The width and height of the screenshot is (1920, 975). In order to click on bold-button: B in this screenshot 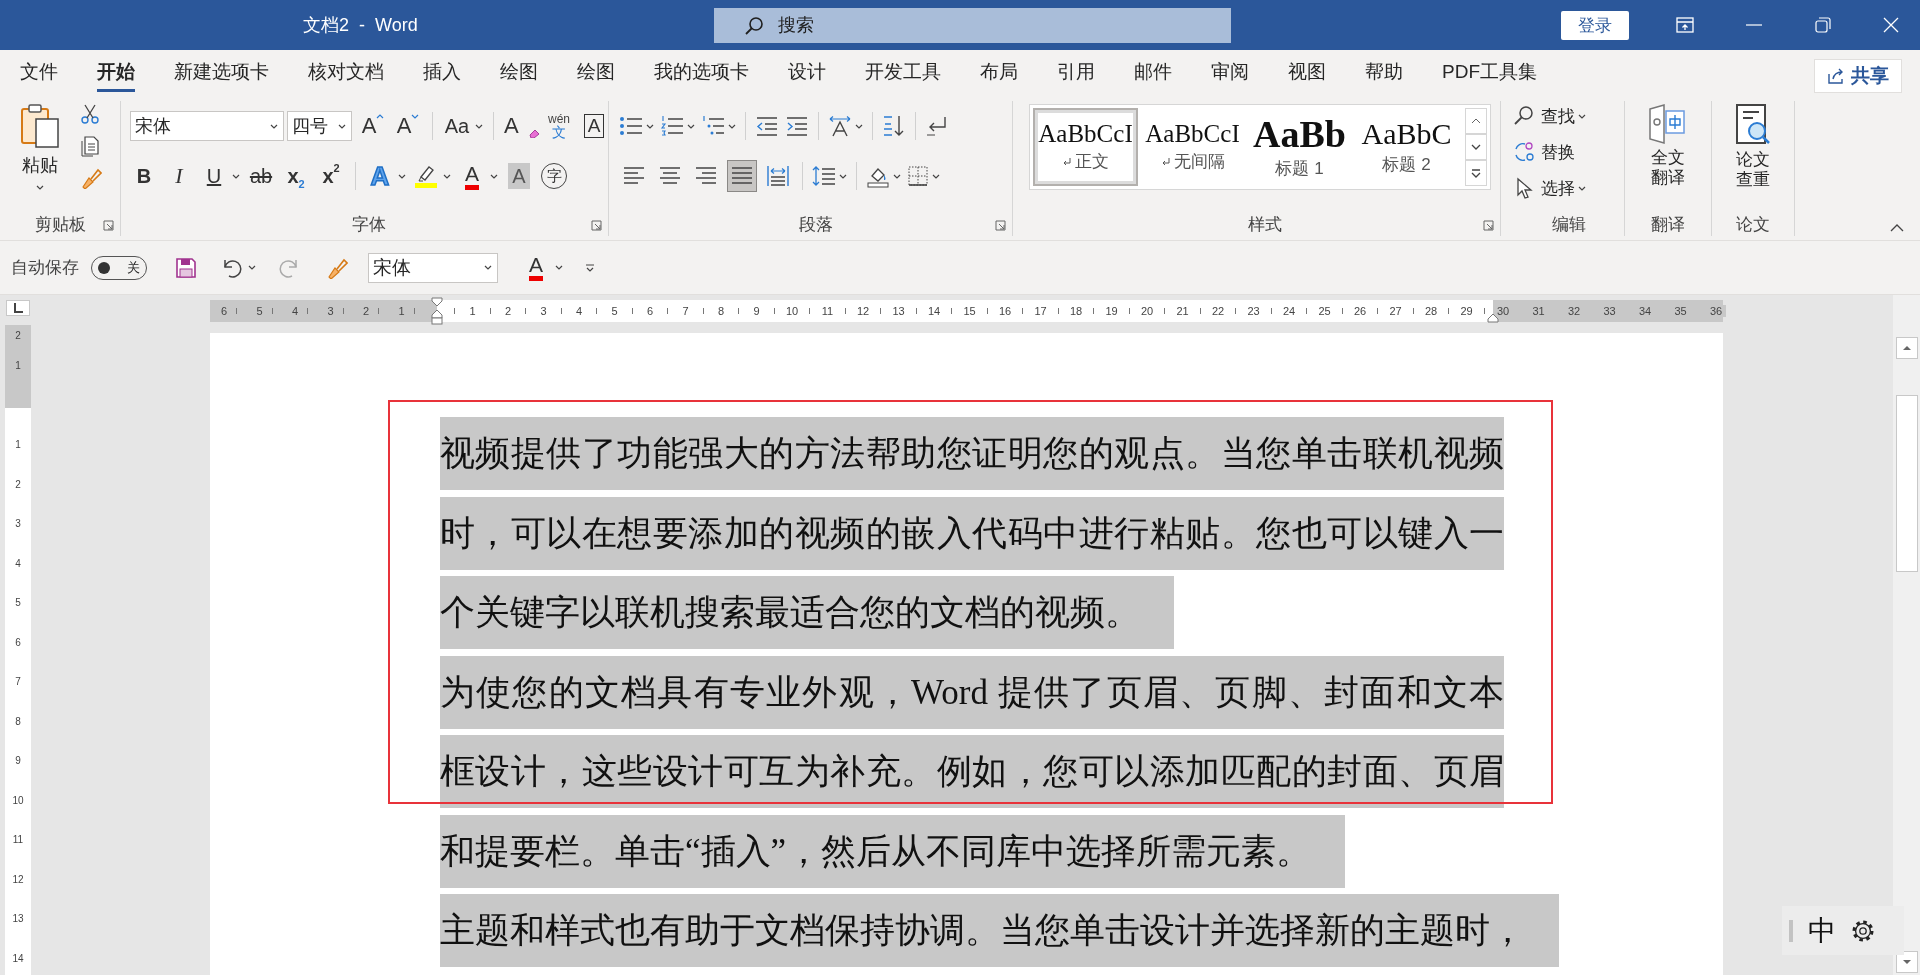, I will do `click(144, 176)`.